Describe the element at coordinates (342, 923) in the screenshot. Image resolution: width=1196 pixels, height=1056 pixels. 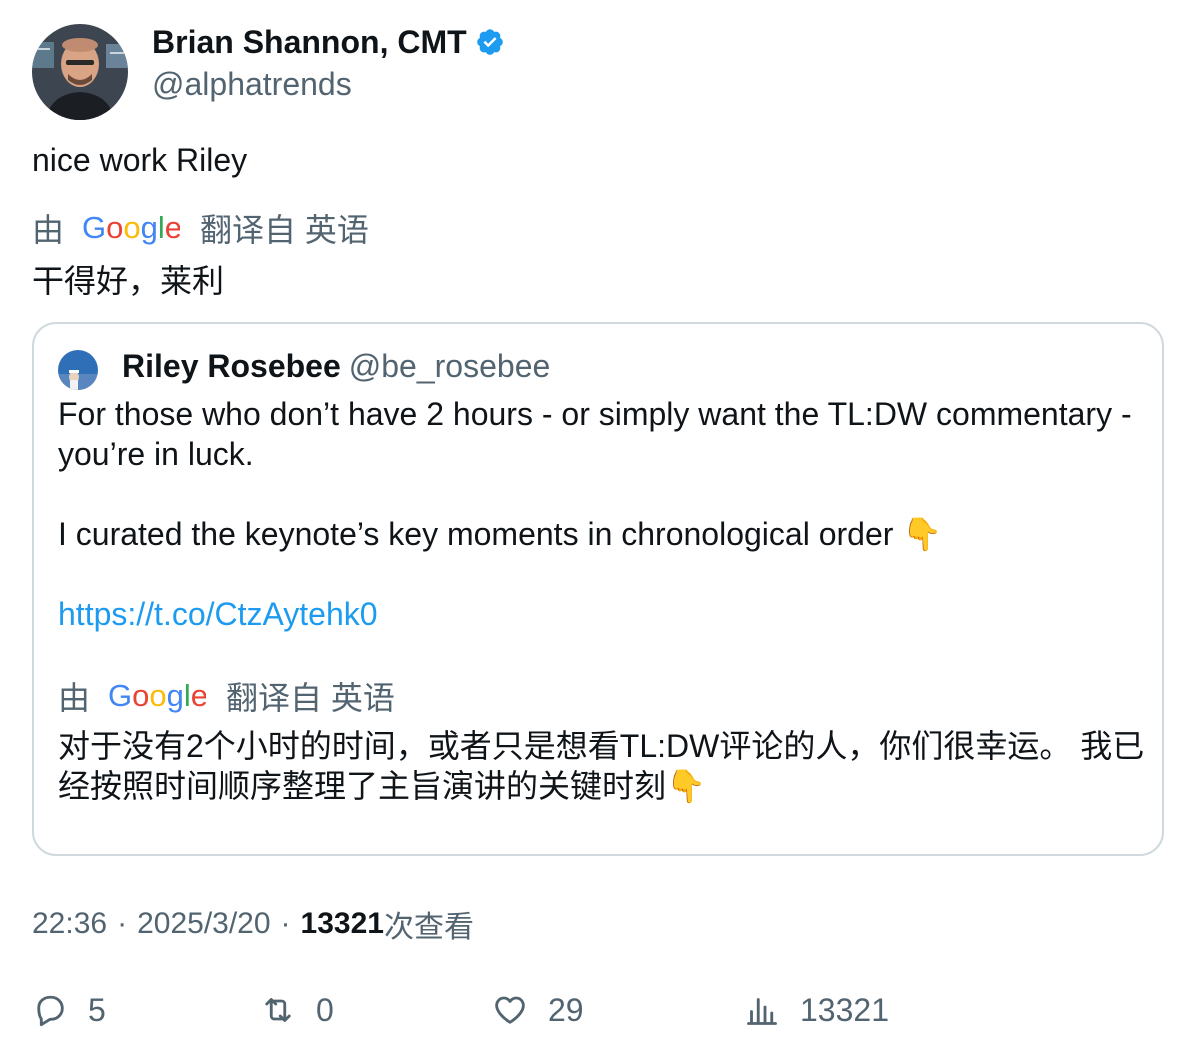
I see `views-count: 13321` at that location.